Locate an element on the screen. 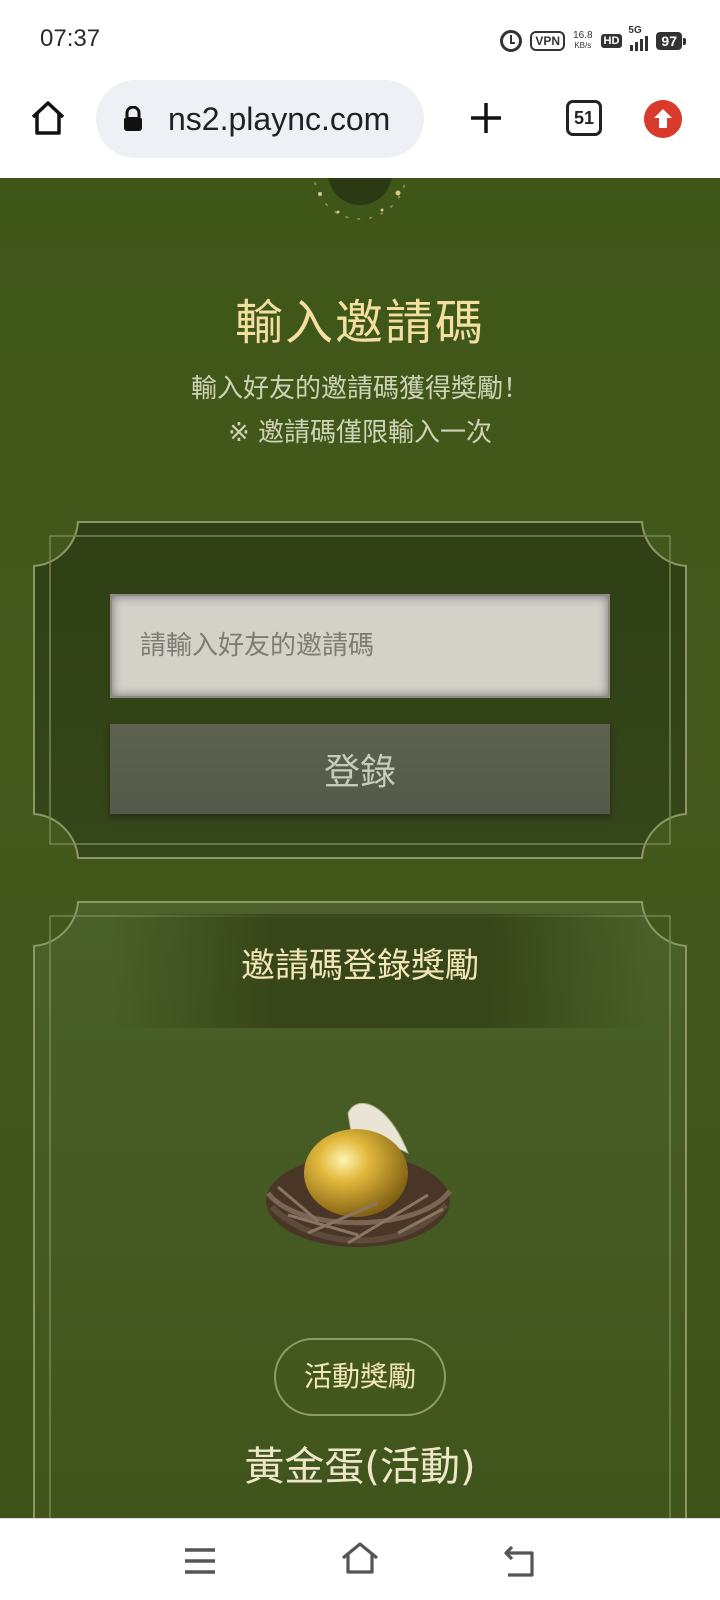 The width and height of the screenshot is (720, 1600). page-note: ※ 邀請碼僅限輸入一次 is located at coordinates (360, 433).